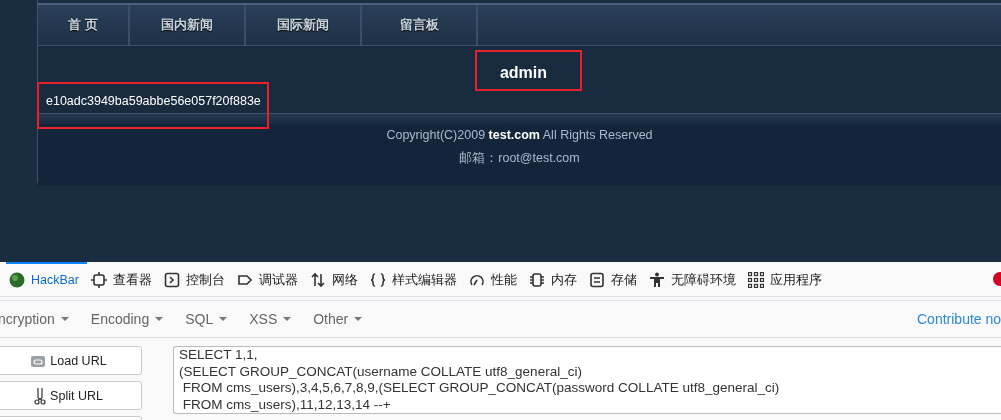 This screenshot has height=420, width=1001. I want to click on copyright-text: Copyright(C)2009 test.com All Rights Reserved, so click(519, 135).